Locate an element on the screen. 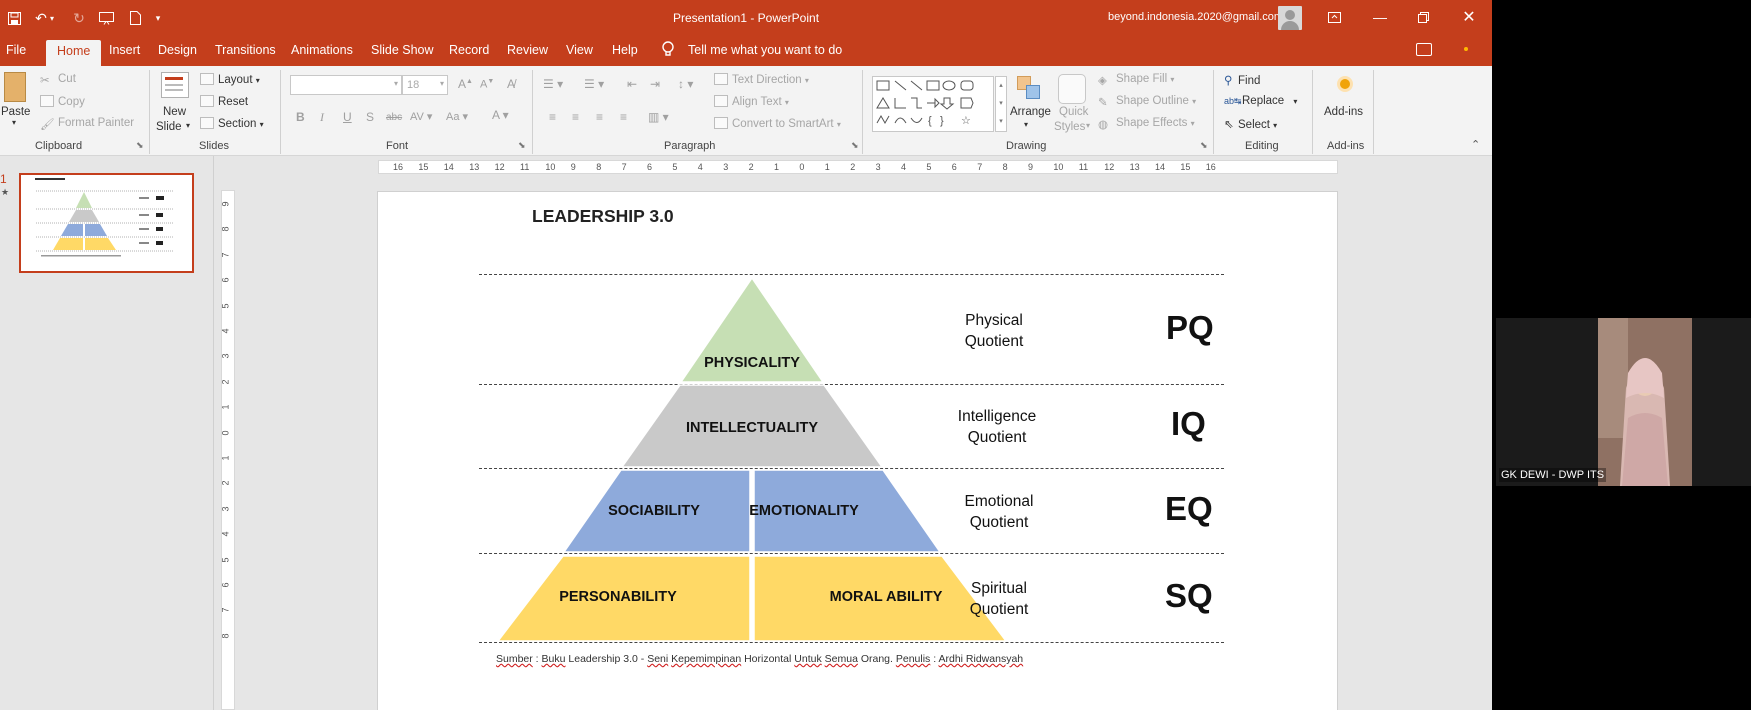 The image size is (1751, 710). addins-button: Add-ins is located at coordinates (1343, 112).